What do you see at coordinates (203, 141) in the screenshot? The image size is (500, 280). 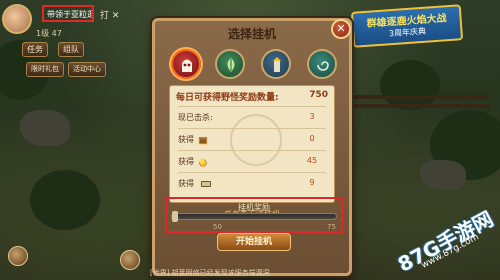 I see `treasure-icon` at bounding box center [203, 141].